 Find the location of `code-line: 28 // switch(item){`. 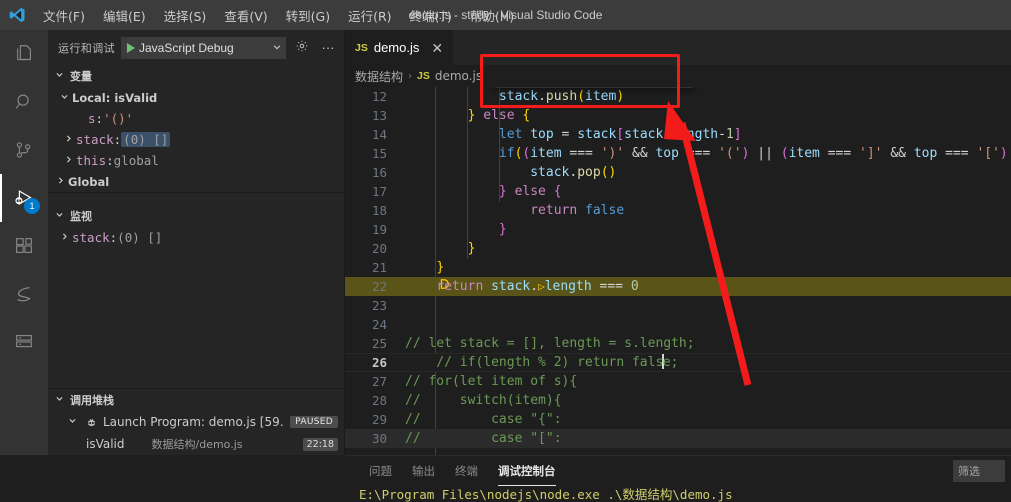

code-line: 28 // switch(item){ is located at coordinates (678, 400).